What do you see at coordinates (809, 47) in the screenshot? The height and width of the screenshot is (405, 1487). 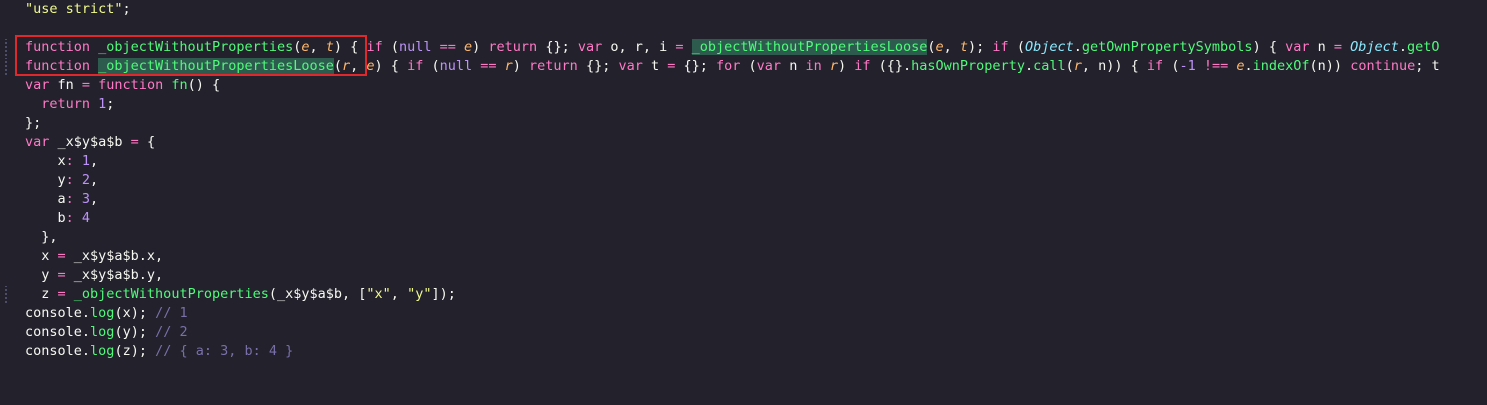 I see `code-token: _objectWithoutPropertiesLoose` at bounding box center [809, 47].